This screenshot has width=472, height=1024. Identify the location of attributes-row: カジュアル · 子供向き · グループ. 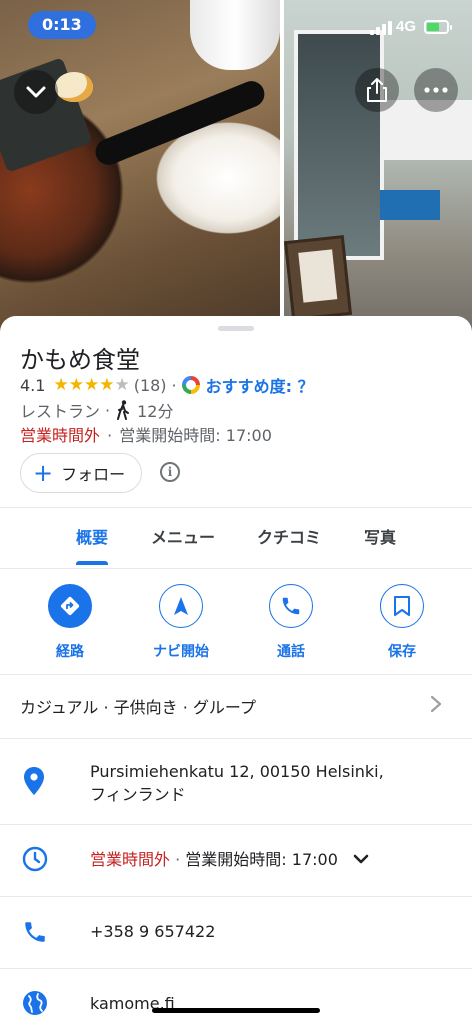
(236, 706).